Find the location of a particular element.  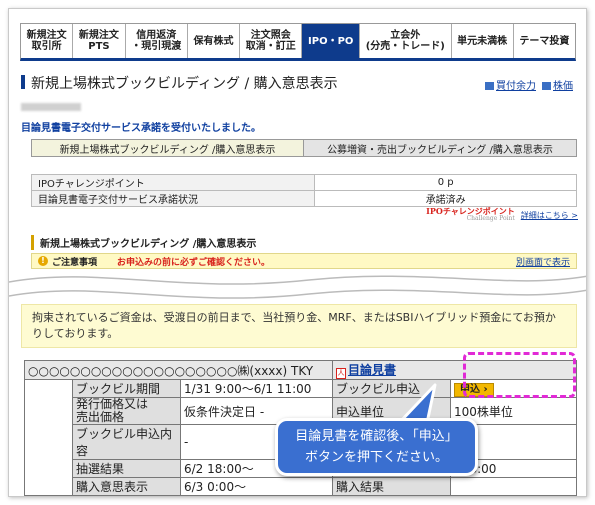

info-value: 0 p is located at coordinates (445, 182).